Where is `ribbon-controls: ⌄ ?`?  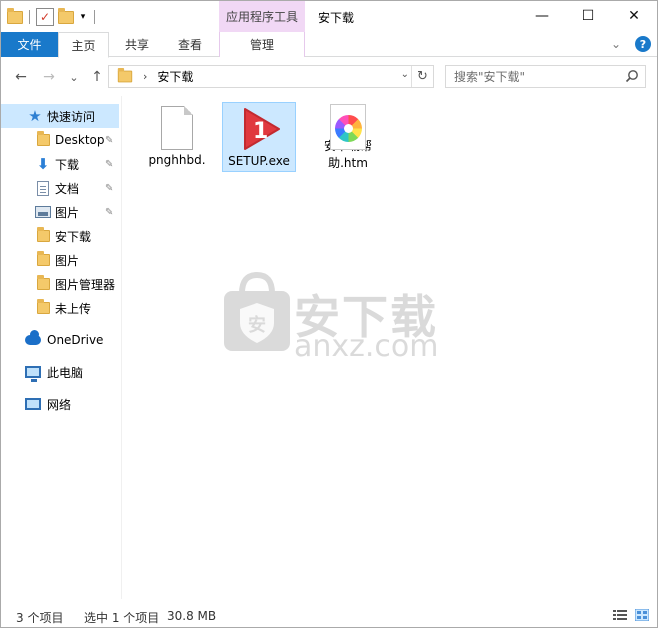 ribbon-controls: ⌄ ? is located at coordinates (631, 44).